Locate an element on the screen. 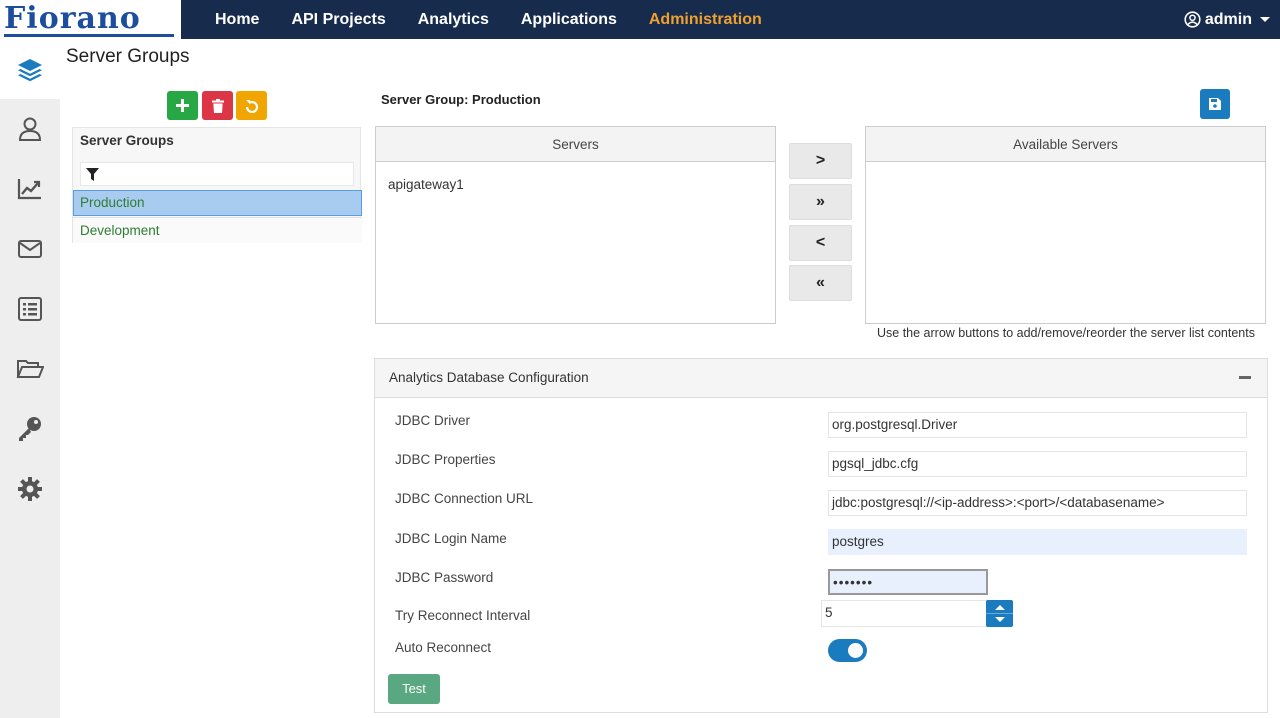 This screenshot has height=718, width=1280. nav-analytics: Analytics is located at coordinates (453, 19).